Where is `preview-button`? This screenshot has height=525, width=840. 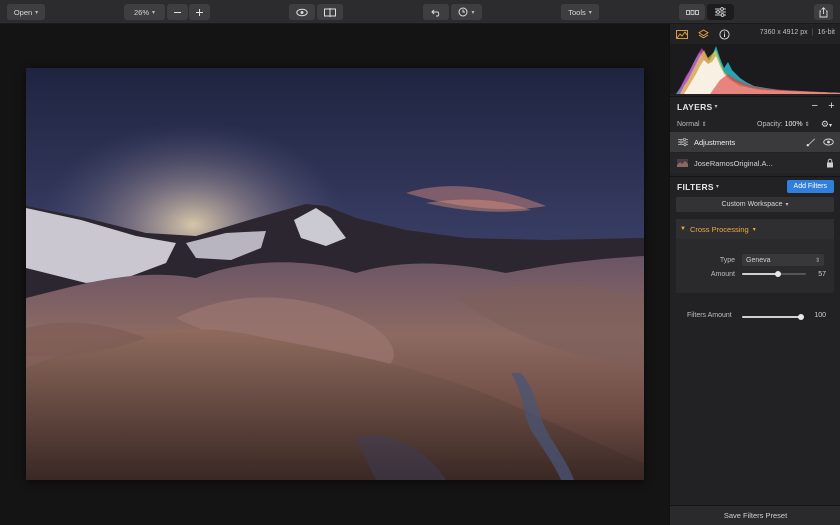
preview-button is located at coordinates (302, 12).